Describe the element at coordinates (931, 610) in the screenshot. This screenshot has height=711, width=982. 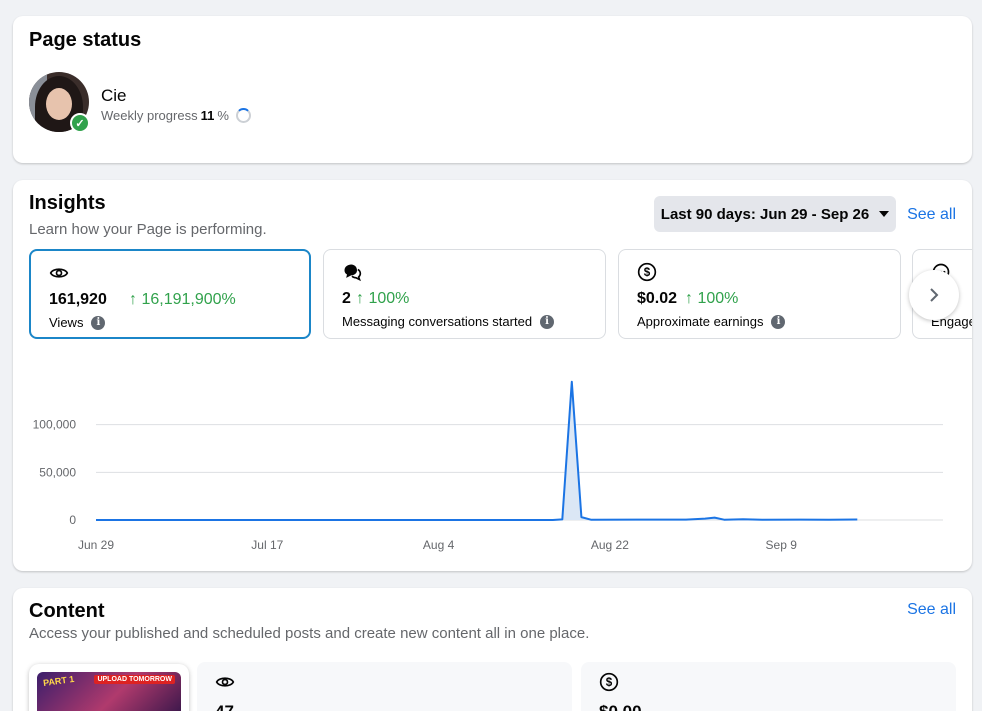
I see `content-see-all-link: See all` at that location.